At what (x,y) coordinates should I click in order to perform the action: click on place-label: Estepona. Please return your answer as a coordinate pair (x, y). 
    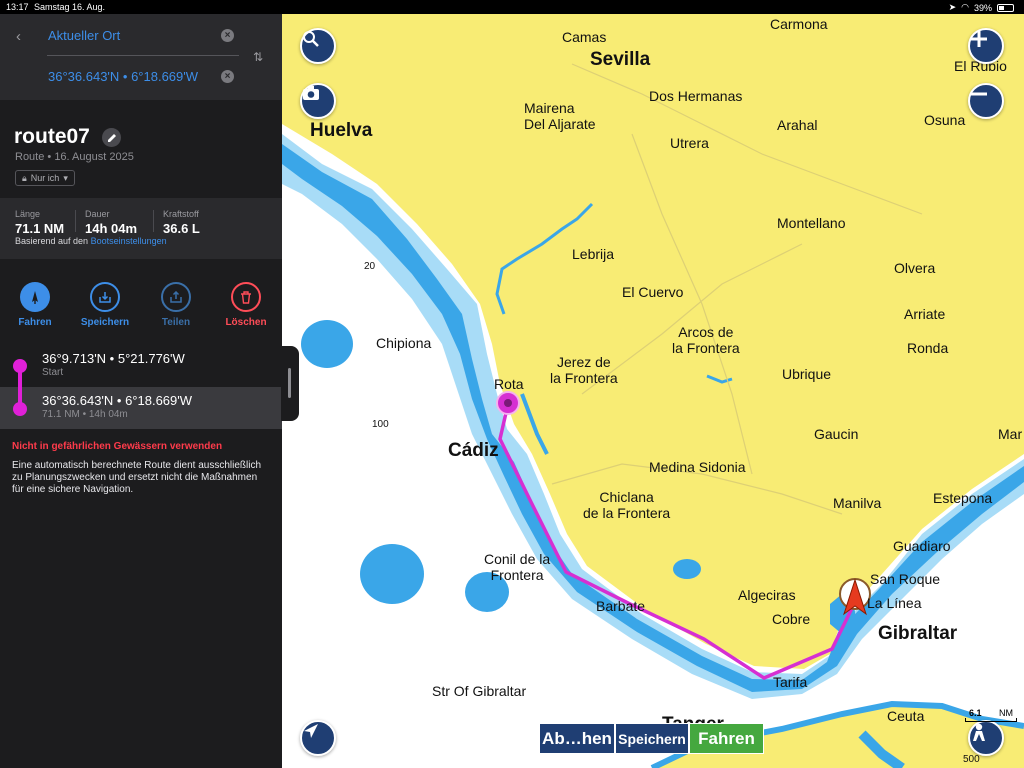
    Looking at the image, I should click on (963, 498).